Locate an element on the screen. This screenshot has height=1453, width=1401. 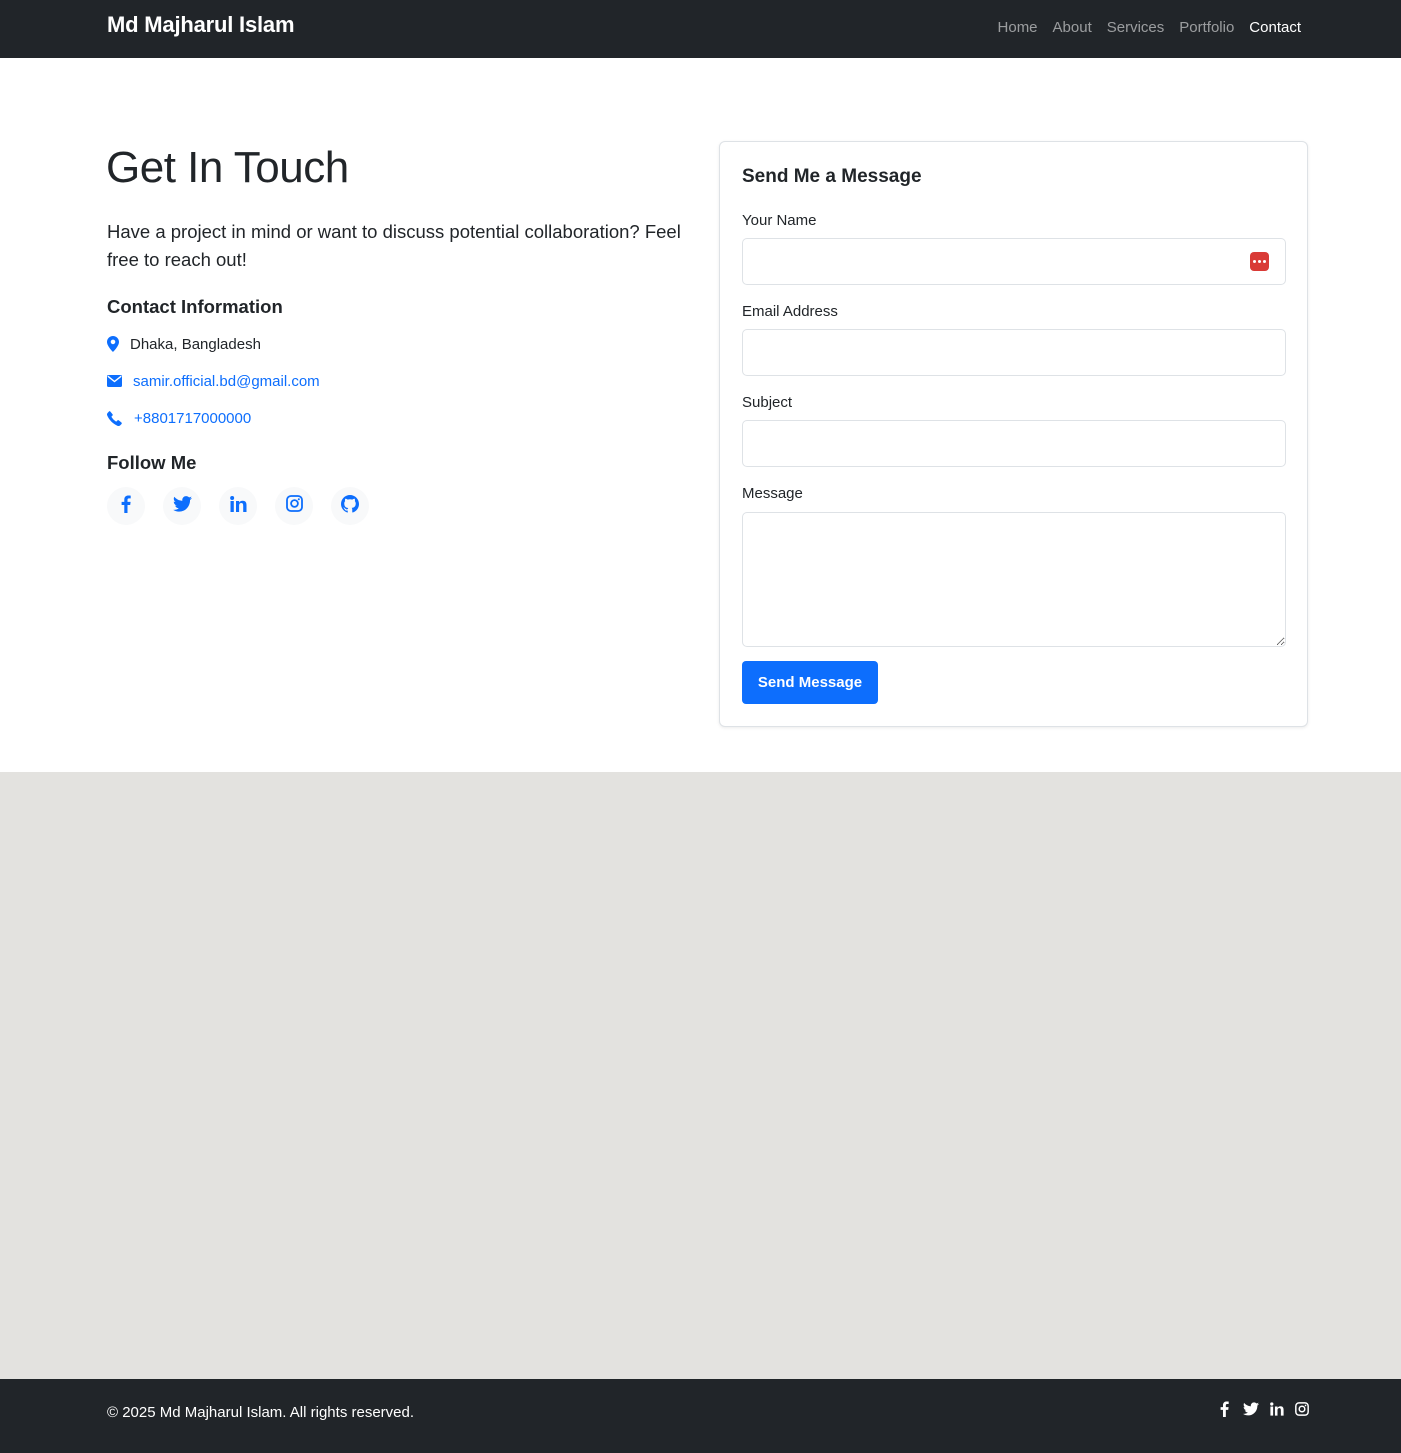
nav-links: Home About Services Portfolio Contact is located at coordinates (1149, 27).